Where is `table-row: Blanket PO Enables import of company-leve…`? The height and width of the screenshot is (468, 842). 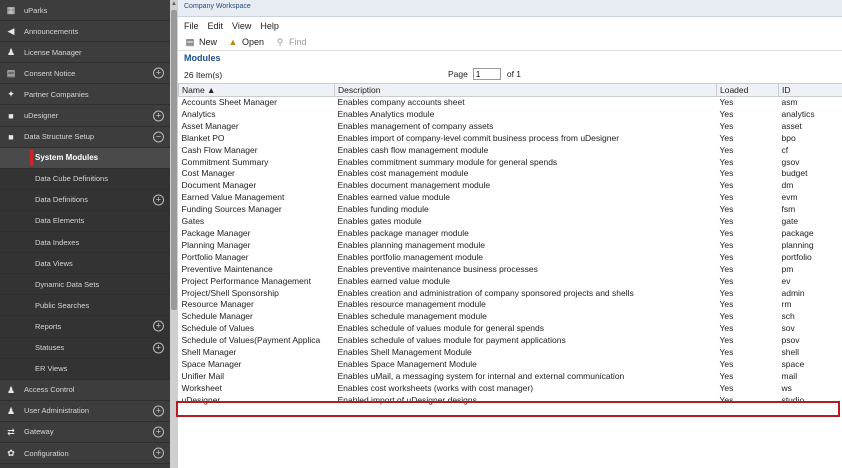
table-row: Blanket PO Enables import of company-leve… is located at coordinates (510, 139).